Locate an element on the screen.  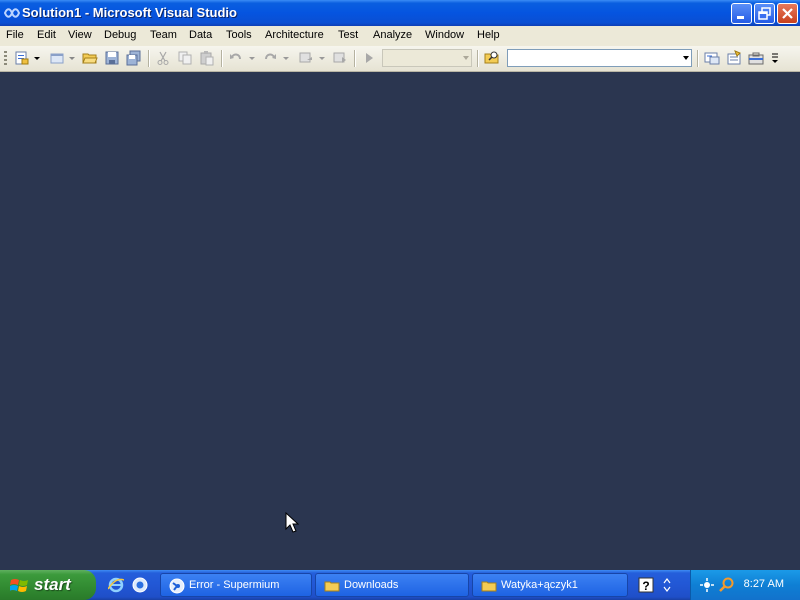
windows-flag-icon is located at coordinates (19, 585).